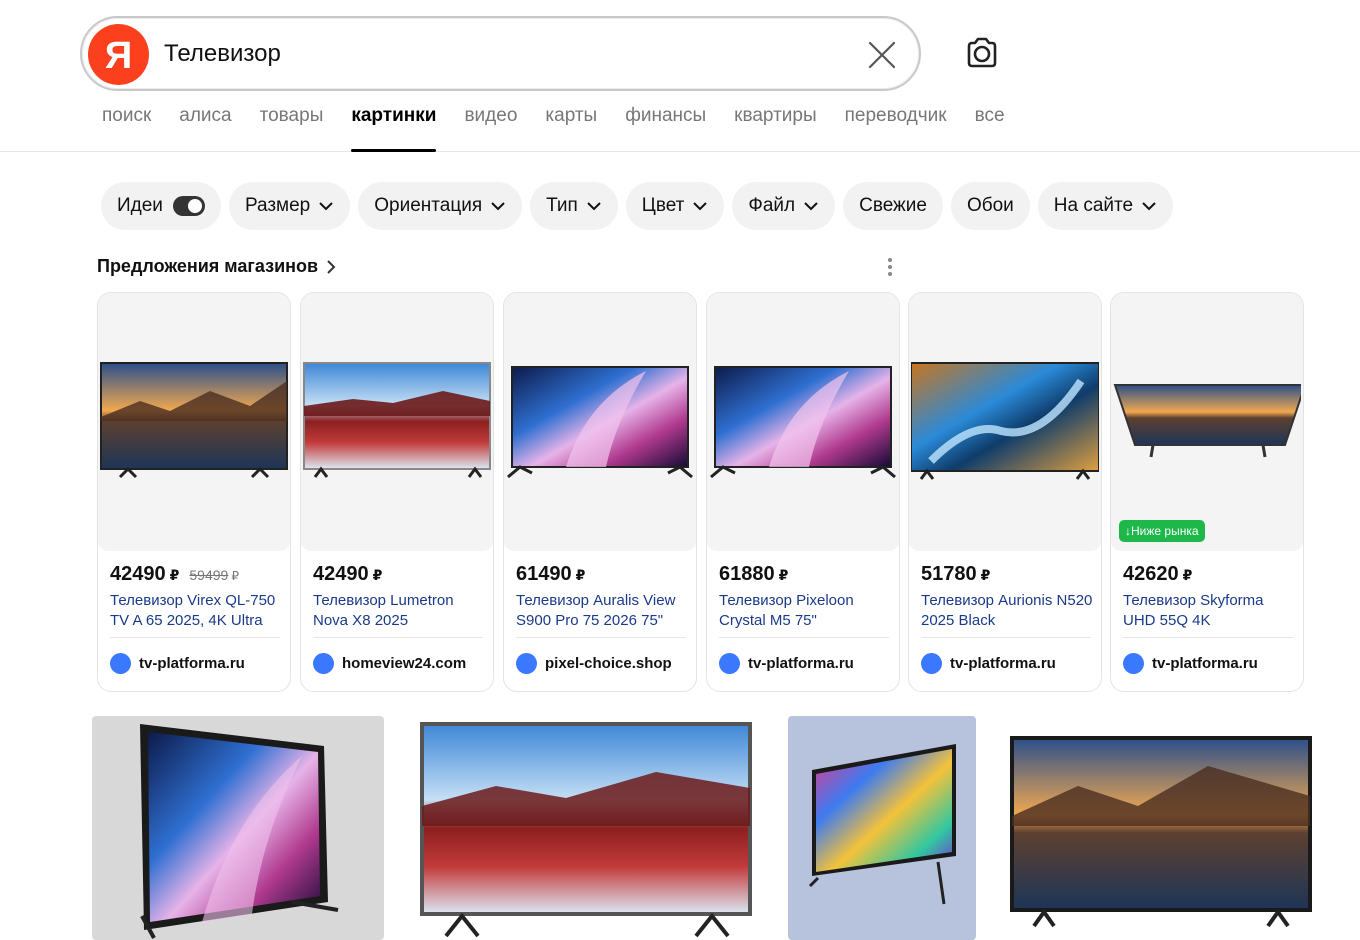 The image size is (1360, 940). I want to click on price-row: 51780 ₽, so click(955, 574).